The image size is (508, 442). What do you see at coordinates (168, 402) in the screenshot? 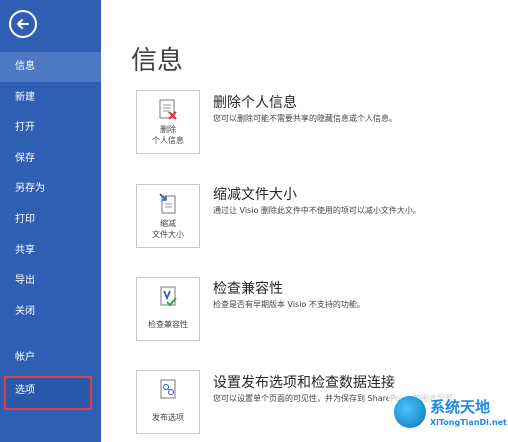
I see `publish-options-button: 发布选项` at bounding box center [168, 402].